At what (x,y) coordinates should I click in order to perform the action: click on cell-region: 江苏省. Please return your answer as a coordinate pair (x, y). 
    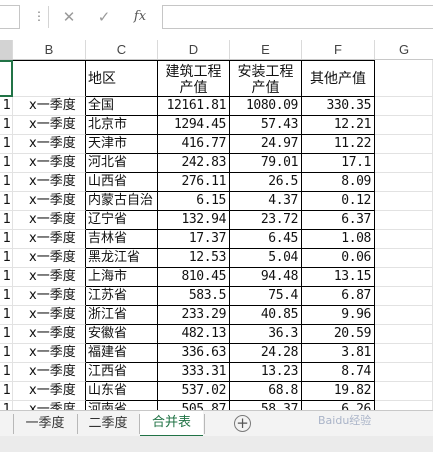
    Looking at the image, I should click on (122, 296).